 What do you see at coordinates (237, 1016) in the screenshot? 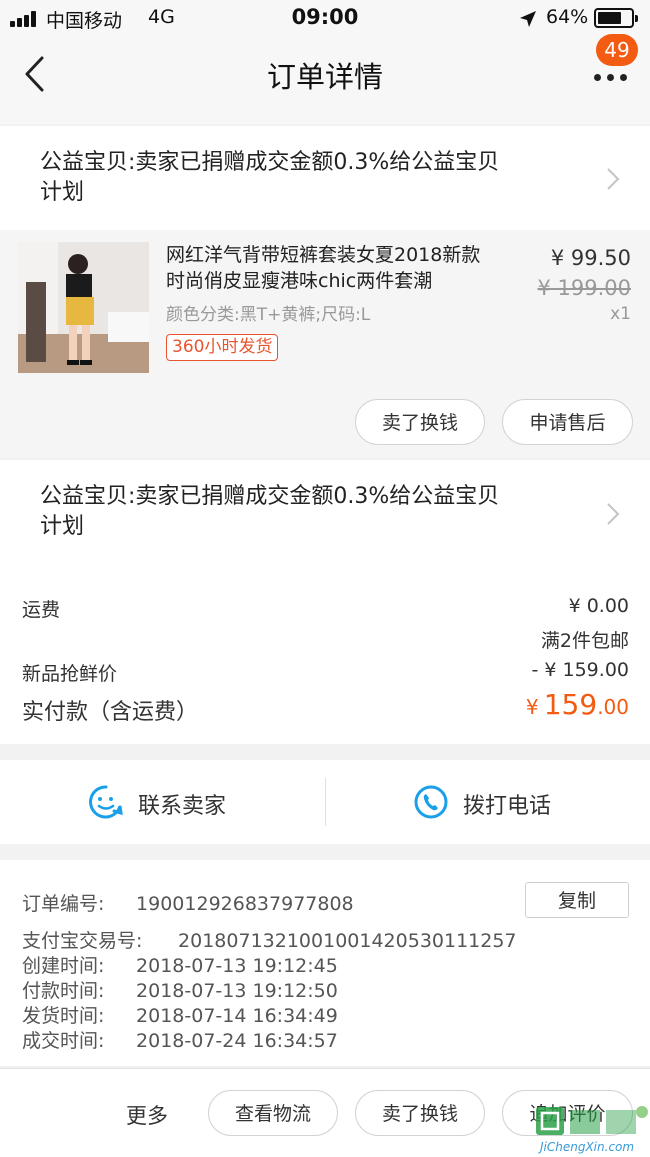
I see `shipped-time: 2018-07-14 16:34:49` at bounding box center [237, 1016].